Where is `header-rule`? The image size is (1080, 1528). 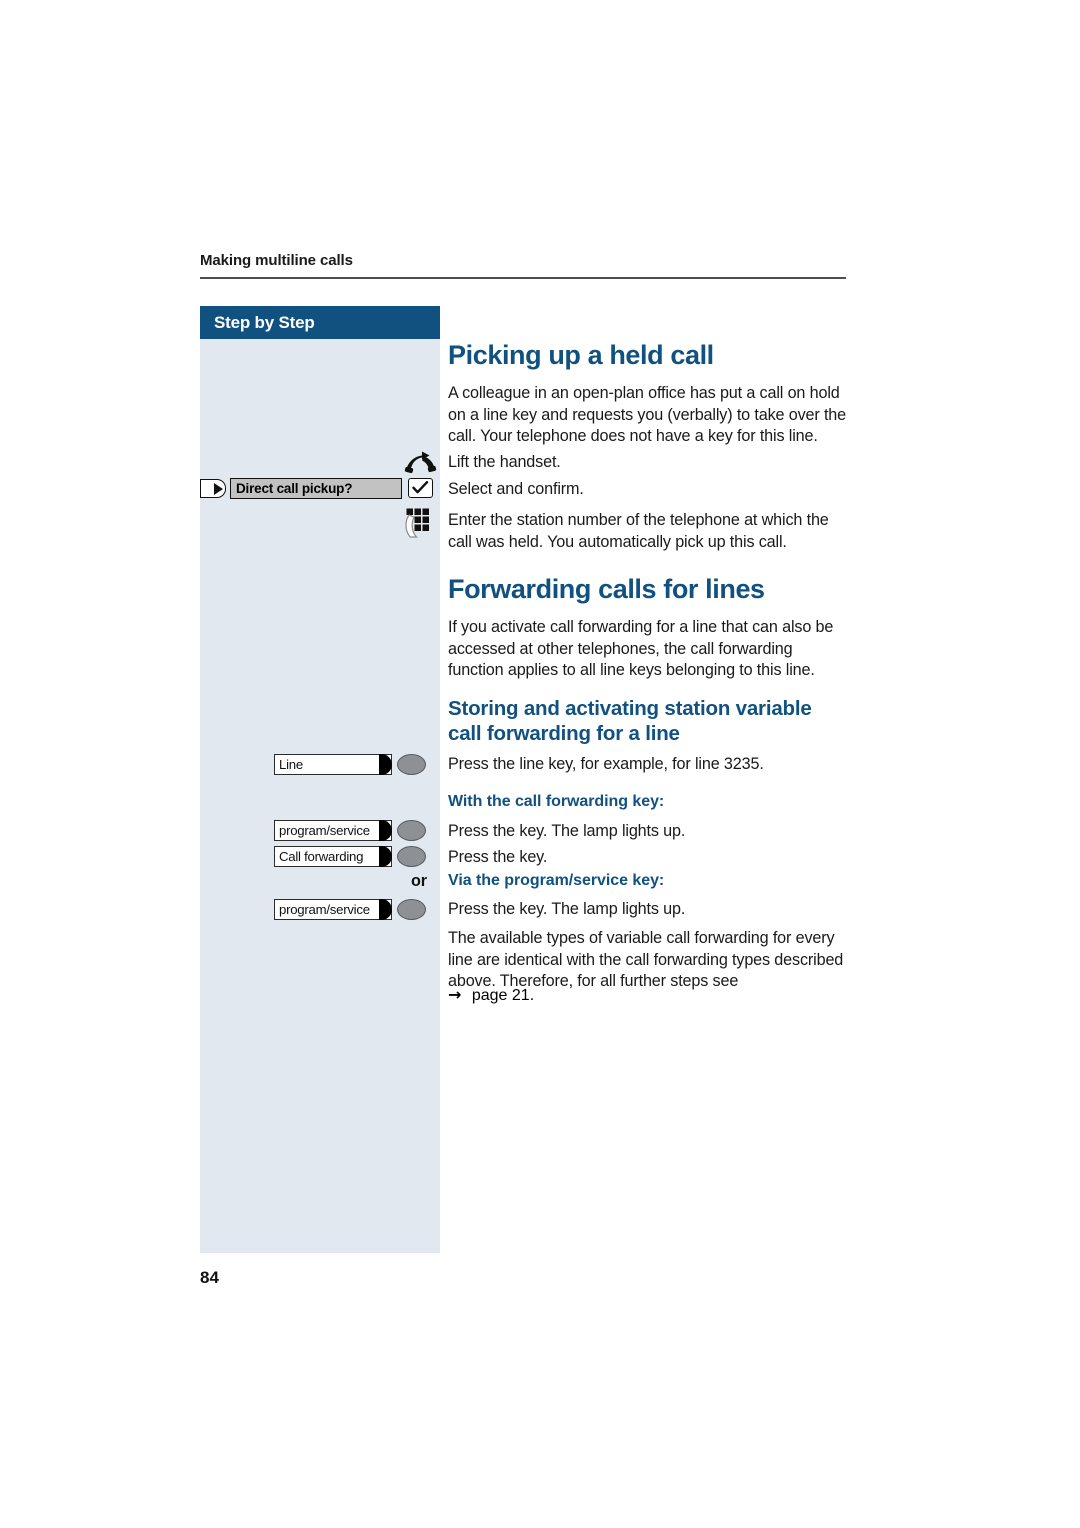
header-rule is located at coordinates (523, 278).